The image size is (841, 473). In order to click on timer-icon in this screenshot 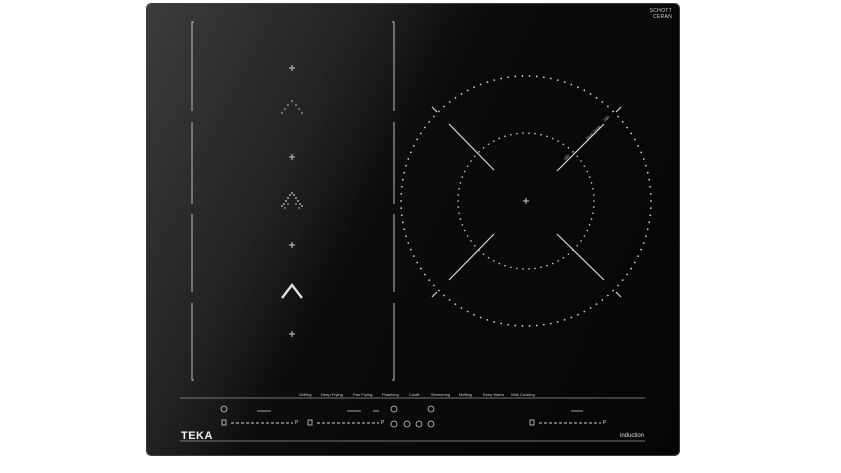, I will do `click(394, 409)`.